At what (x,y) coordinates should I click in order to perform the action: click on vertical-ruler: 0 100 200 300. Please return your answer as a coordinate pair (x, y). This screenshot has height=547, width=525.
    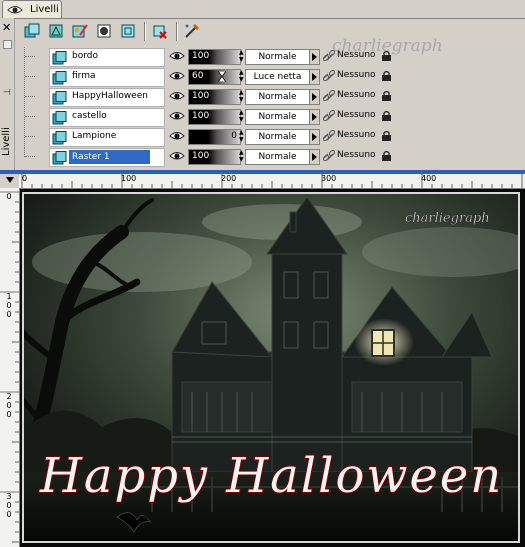
    Looking at the image, I should click on (10, 367).